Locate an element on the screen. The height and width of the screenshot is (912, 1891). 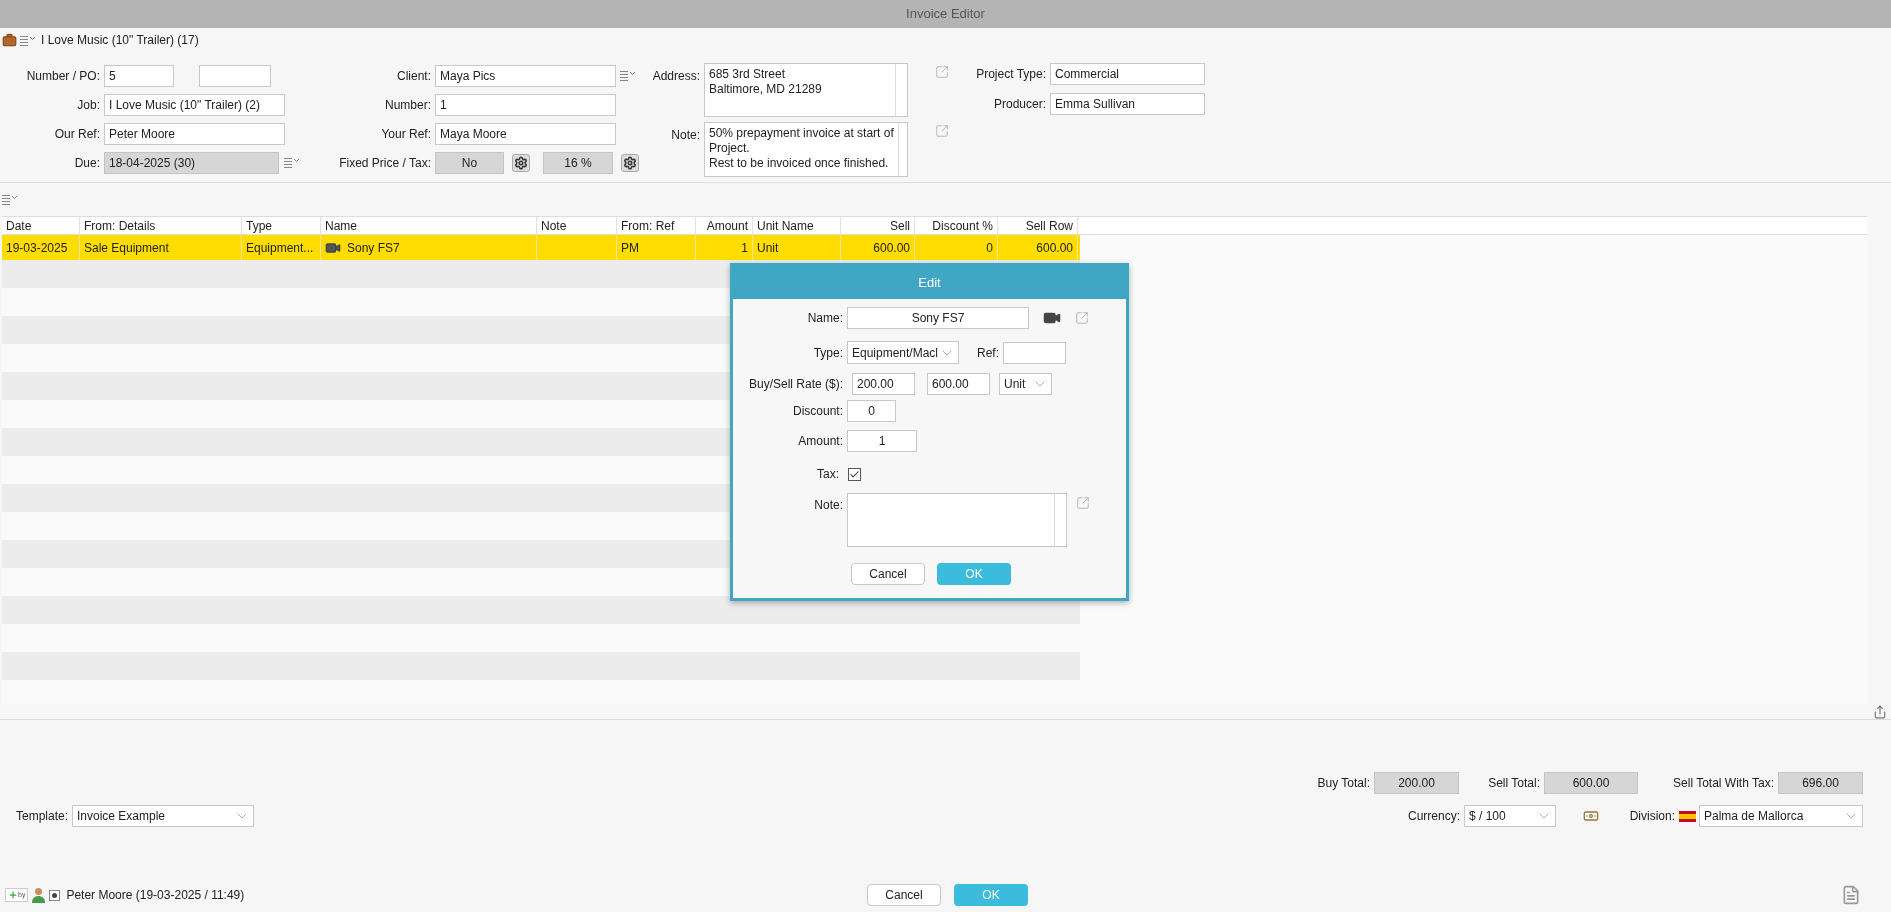
input-field: 696.00 is located at coordinates (1820, 783).